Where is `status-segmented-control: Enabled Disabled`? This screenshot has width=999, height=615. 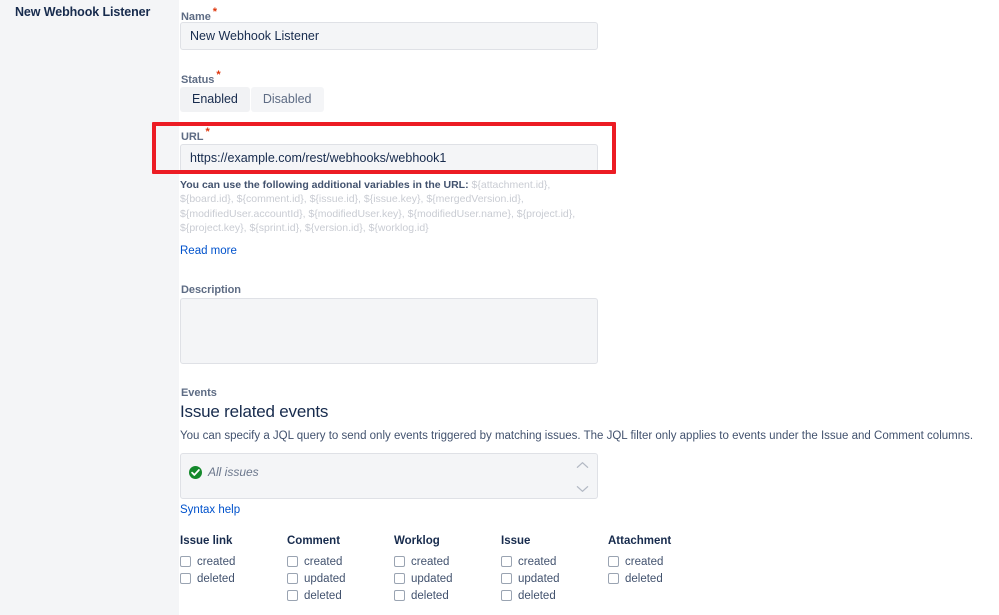 status-segmented-control: Enabled Disabled is located at coordinates (252, 99).